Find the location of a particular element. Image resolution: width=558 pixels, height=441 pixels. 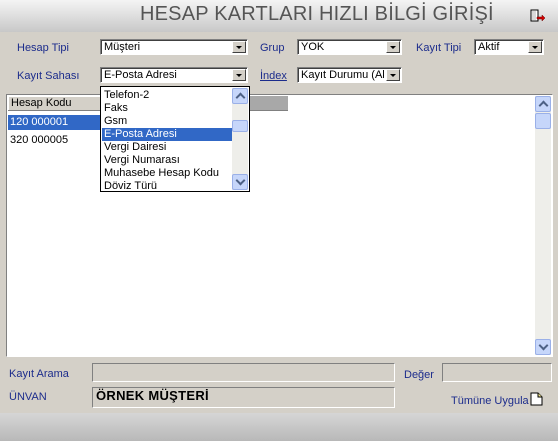

title-bar: HESAP KARTLARI HIZLI BİLGİ GİRİŞİ is located at coordinates (279, 16).